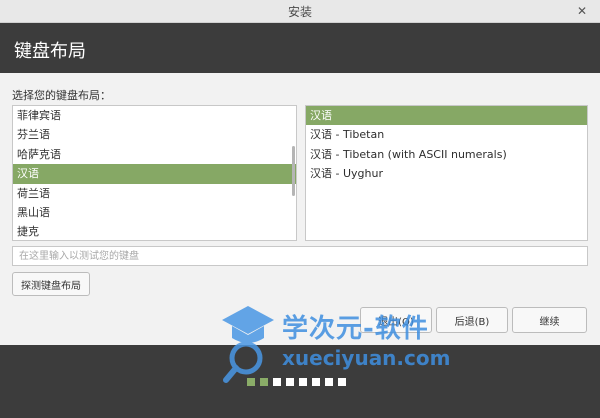  I want to click on variant-item: 汉语 - Tibetan, so click(446, 134).